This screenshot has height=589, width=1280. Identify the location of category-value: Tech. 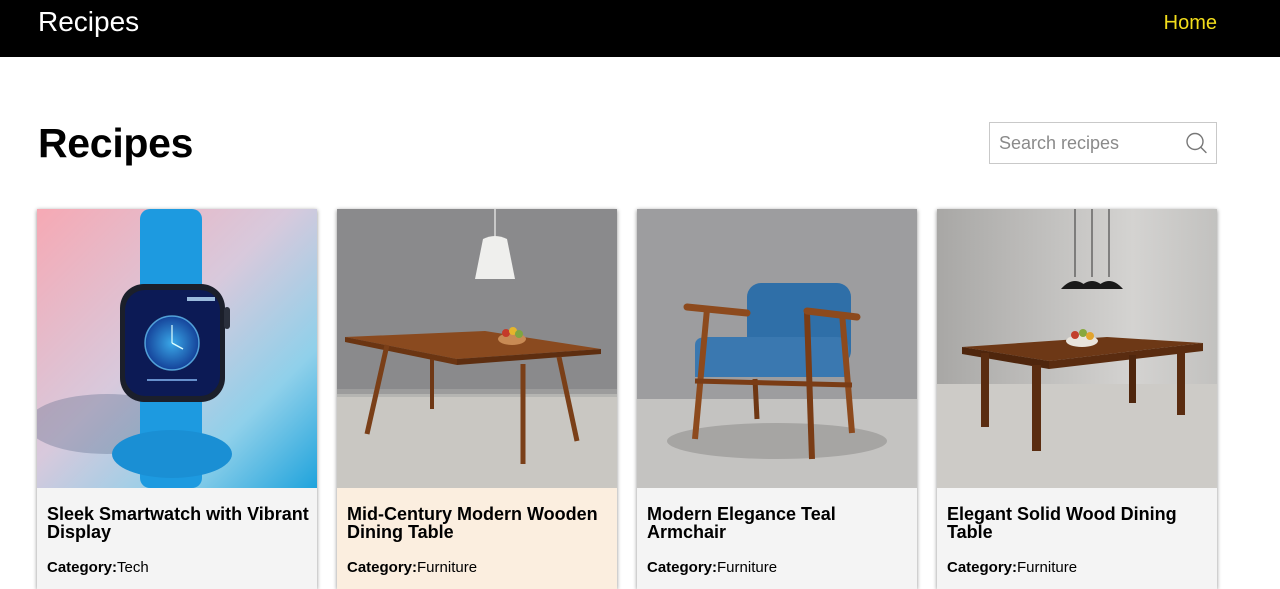
(133, 567).